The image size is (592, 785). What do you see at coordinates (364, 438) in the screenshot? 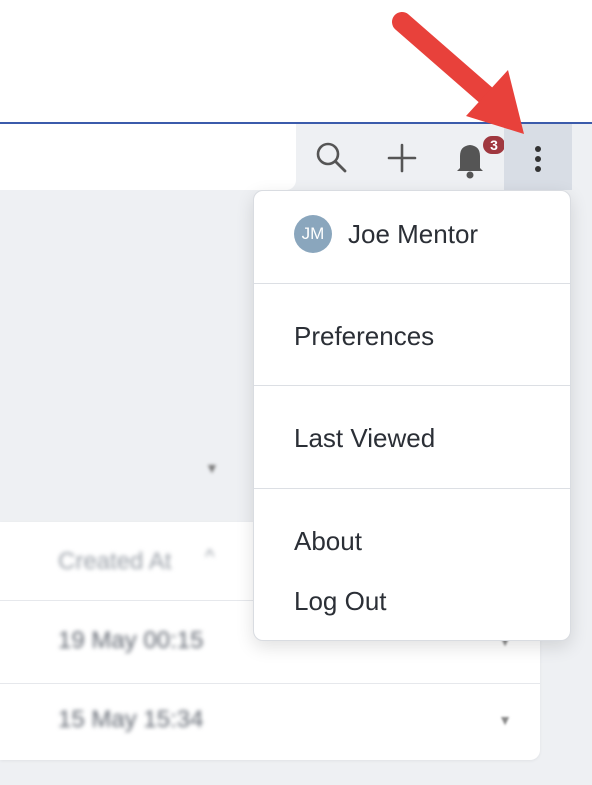
I see `menu-item-last-viewed: Last Viewed` at bounding box center [364, 438].